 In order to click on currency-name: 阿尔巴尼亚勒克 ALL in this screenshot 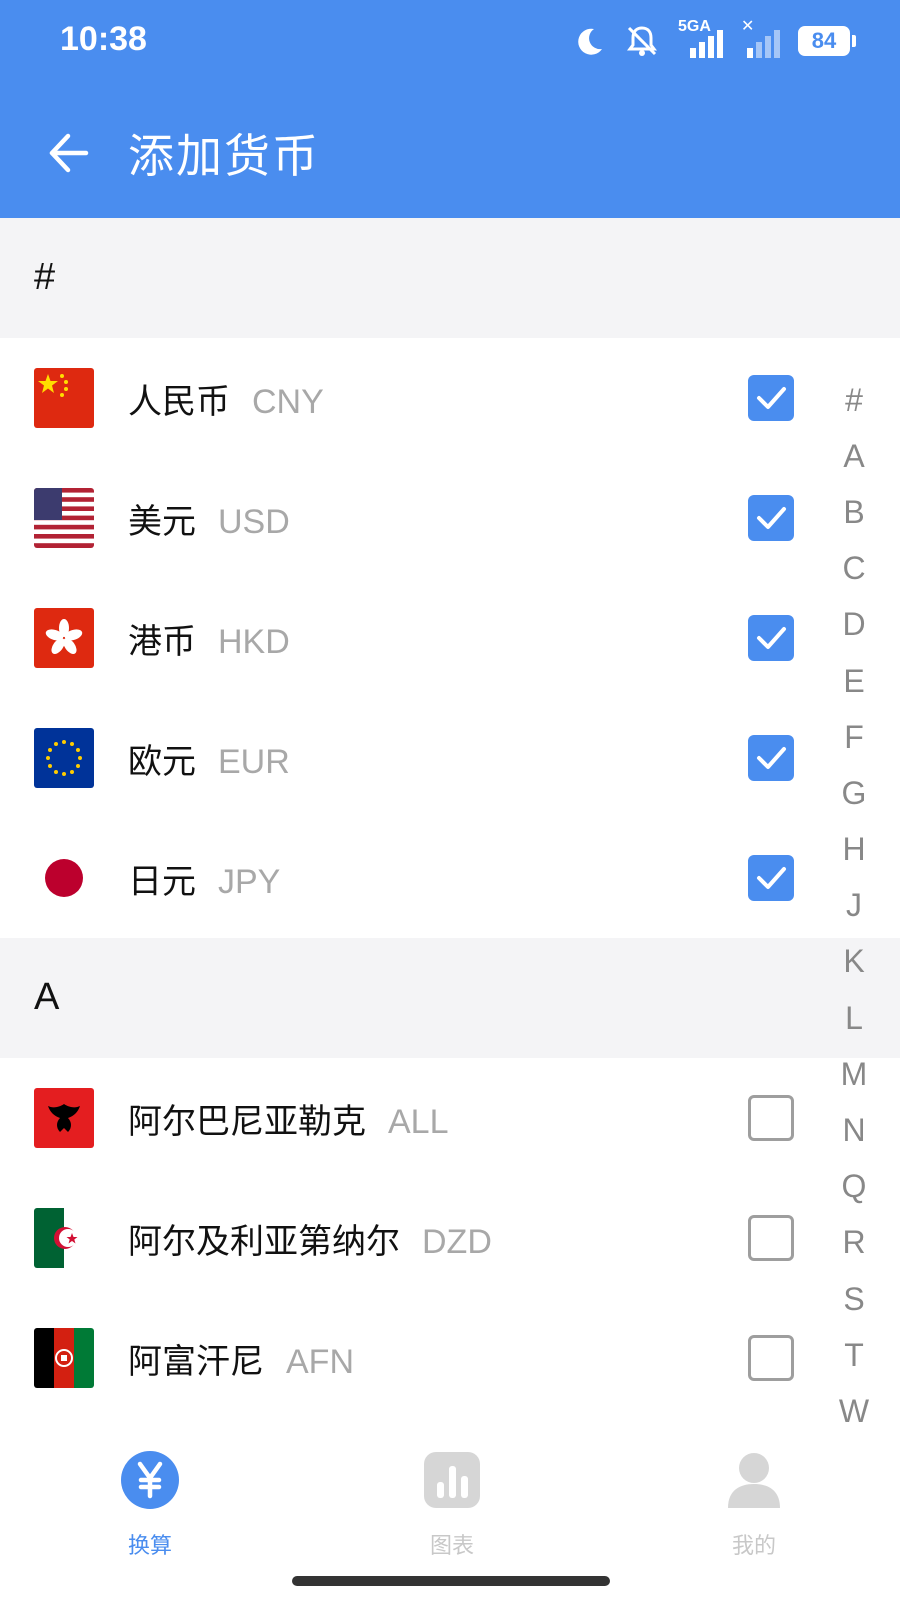, I will do `click(288, 1122)`.